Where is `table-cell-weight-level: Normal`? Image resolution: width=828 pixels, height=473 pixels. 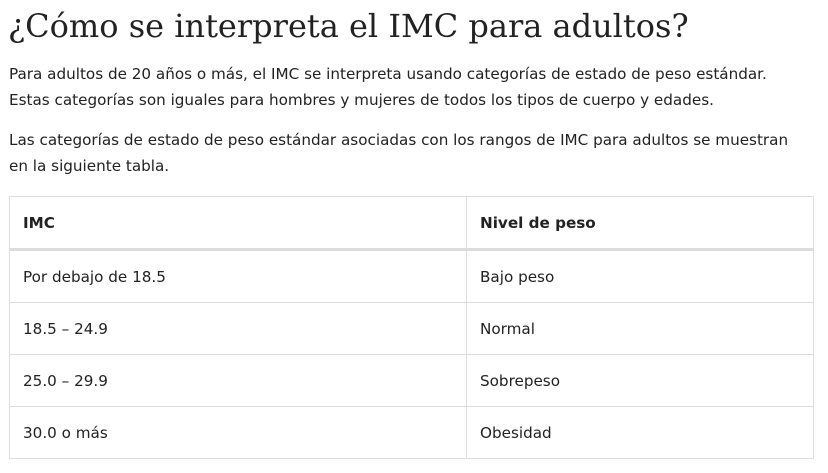 table-cell-weight-level: Normal is located at coordinates (640, 328).